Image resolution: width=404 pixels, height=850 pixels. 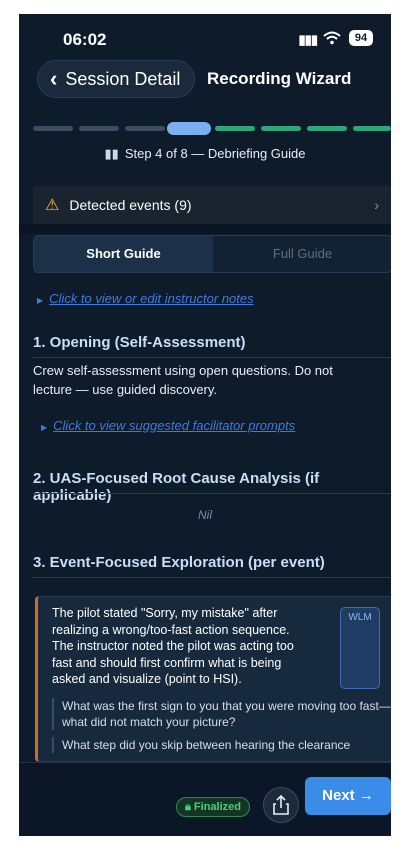 What do you see at coordinates (302, 254) in the screenshot?
I see `tab-full-guide: Full Guide` at bounding box center [302, 254].